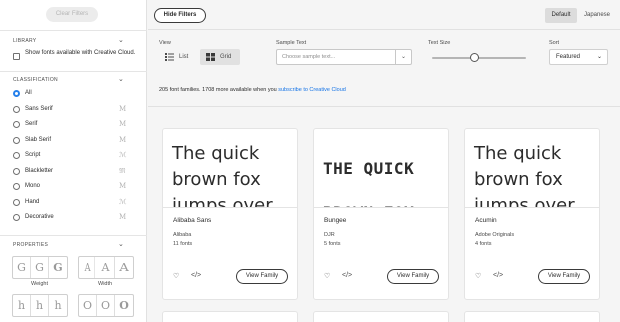 The width and height of the screenshot is (620, 322). What do you see at coordinates (39, 217) in the screenshot?
I see `classification-label: Decorative` at bounding box center [39, 217].